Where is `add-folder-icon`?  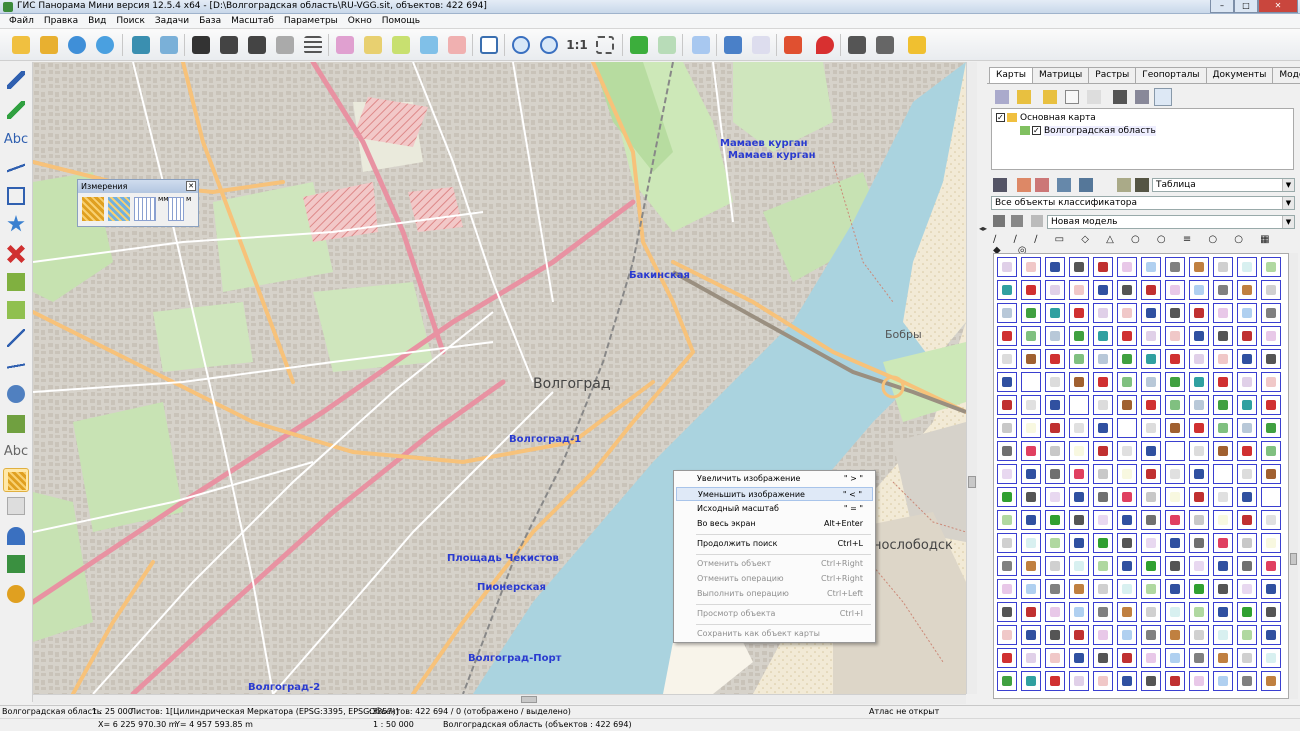
add-folder-icon is located at coordinates (1050, 97).